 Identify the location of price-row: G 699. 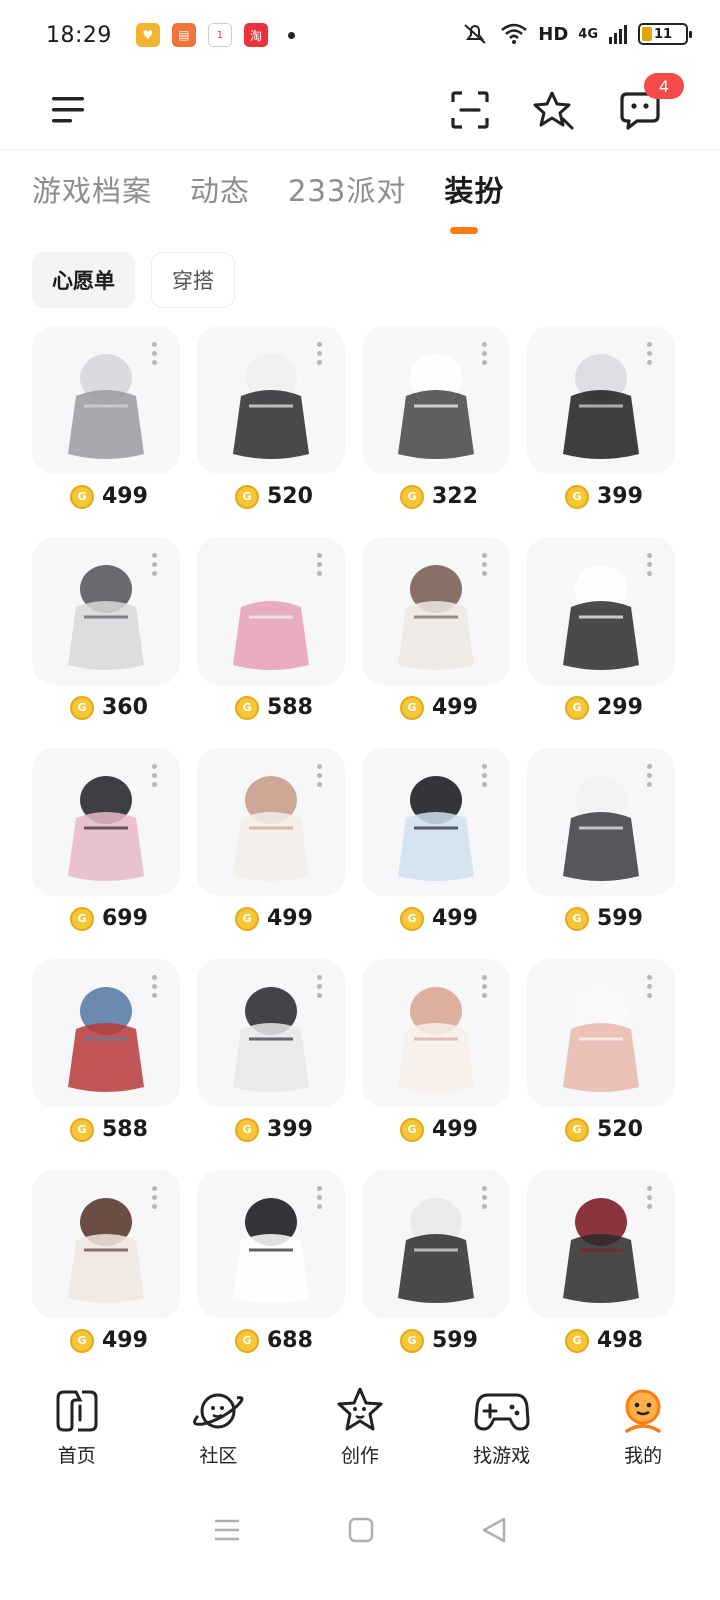
(109, 918).